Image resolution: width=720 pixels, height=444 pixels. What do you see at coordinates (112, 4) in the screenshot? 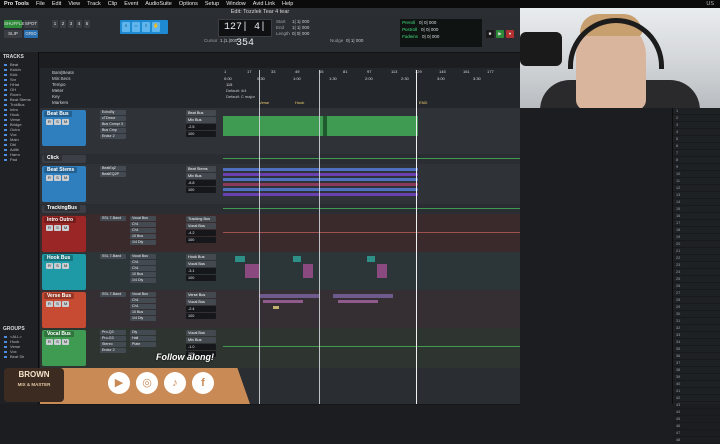
I see `menu-clip: Clip` at bounding box center [112, 4].